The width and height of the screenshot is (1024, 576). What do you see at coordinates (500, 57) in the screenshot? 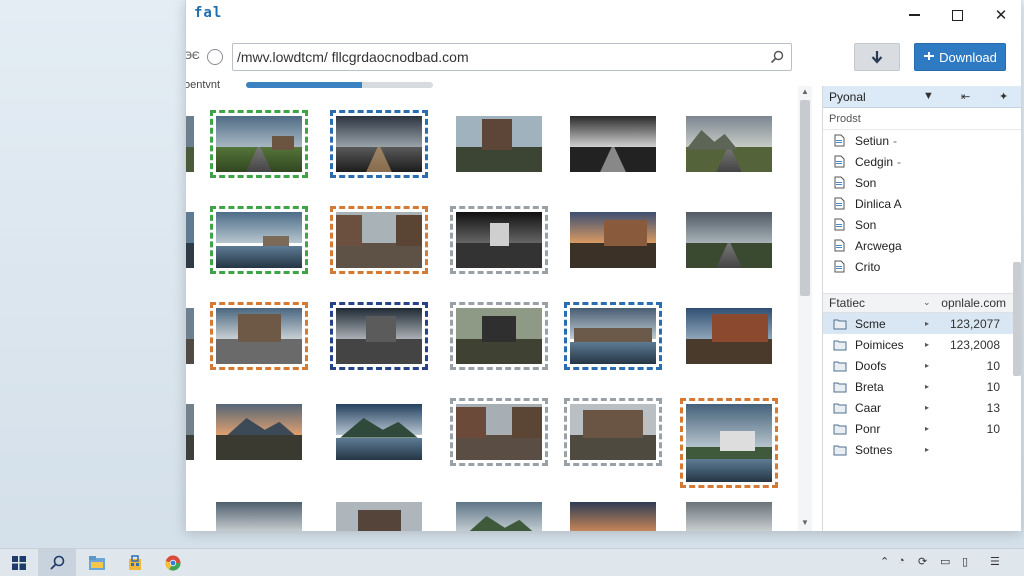
I see `url-text: /mwv.lowdtcm/ fllcgrdaocnodbad.com` at bounding box center [500, 57].